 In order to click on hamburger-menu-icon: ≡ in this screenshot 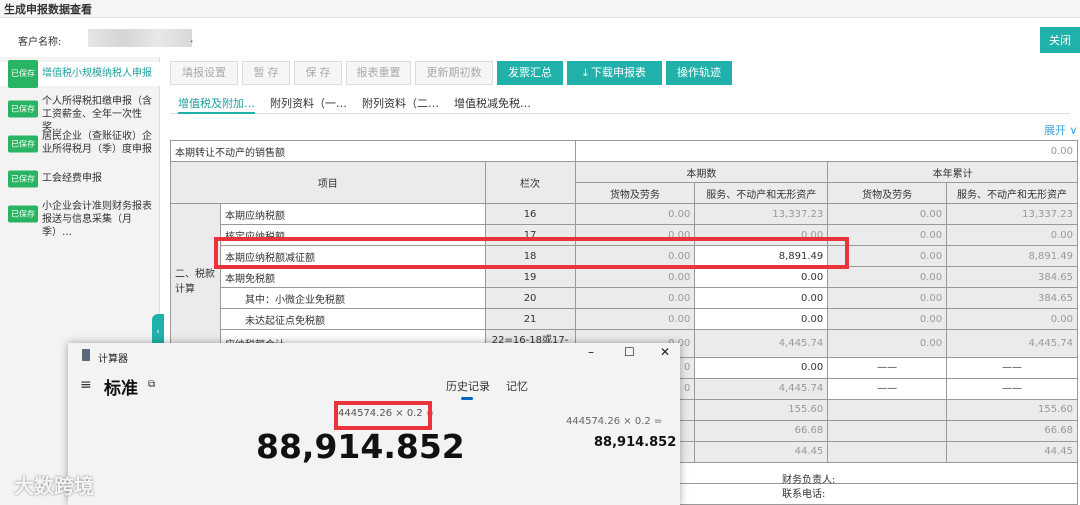, I will do `click(86, 385)`.